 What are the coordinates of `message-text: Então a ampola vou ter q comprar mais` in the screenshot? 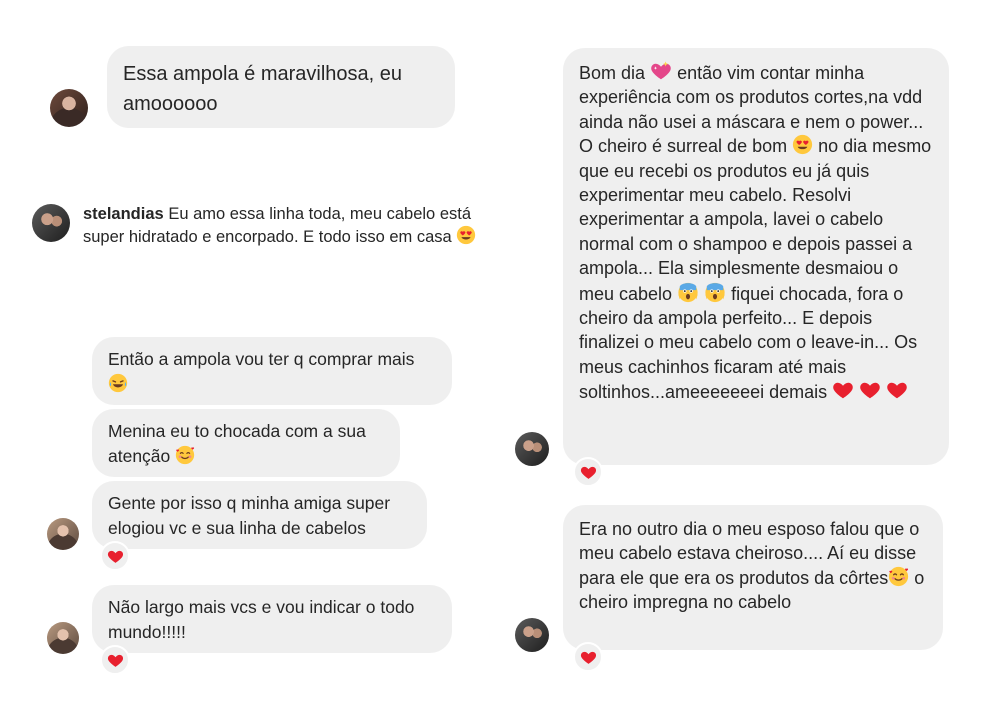 It's located at (261, 359).